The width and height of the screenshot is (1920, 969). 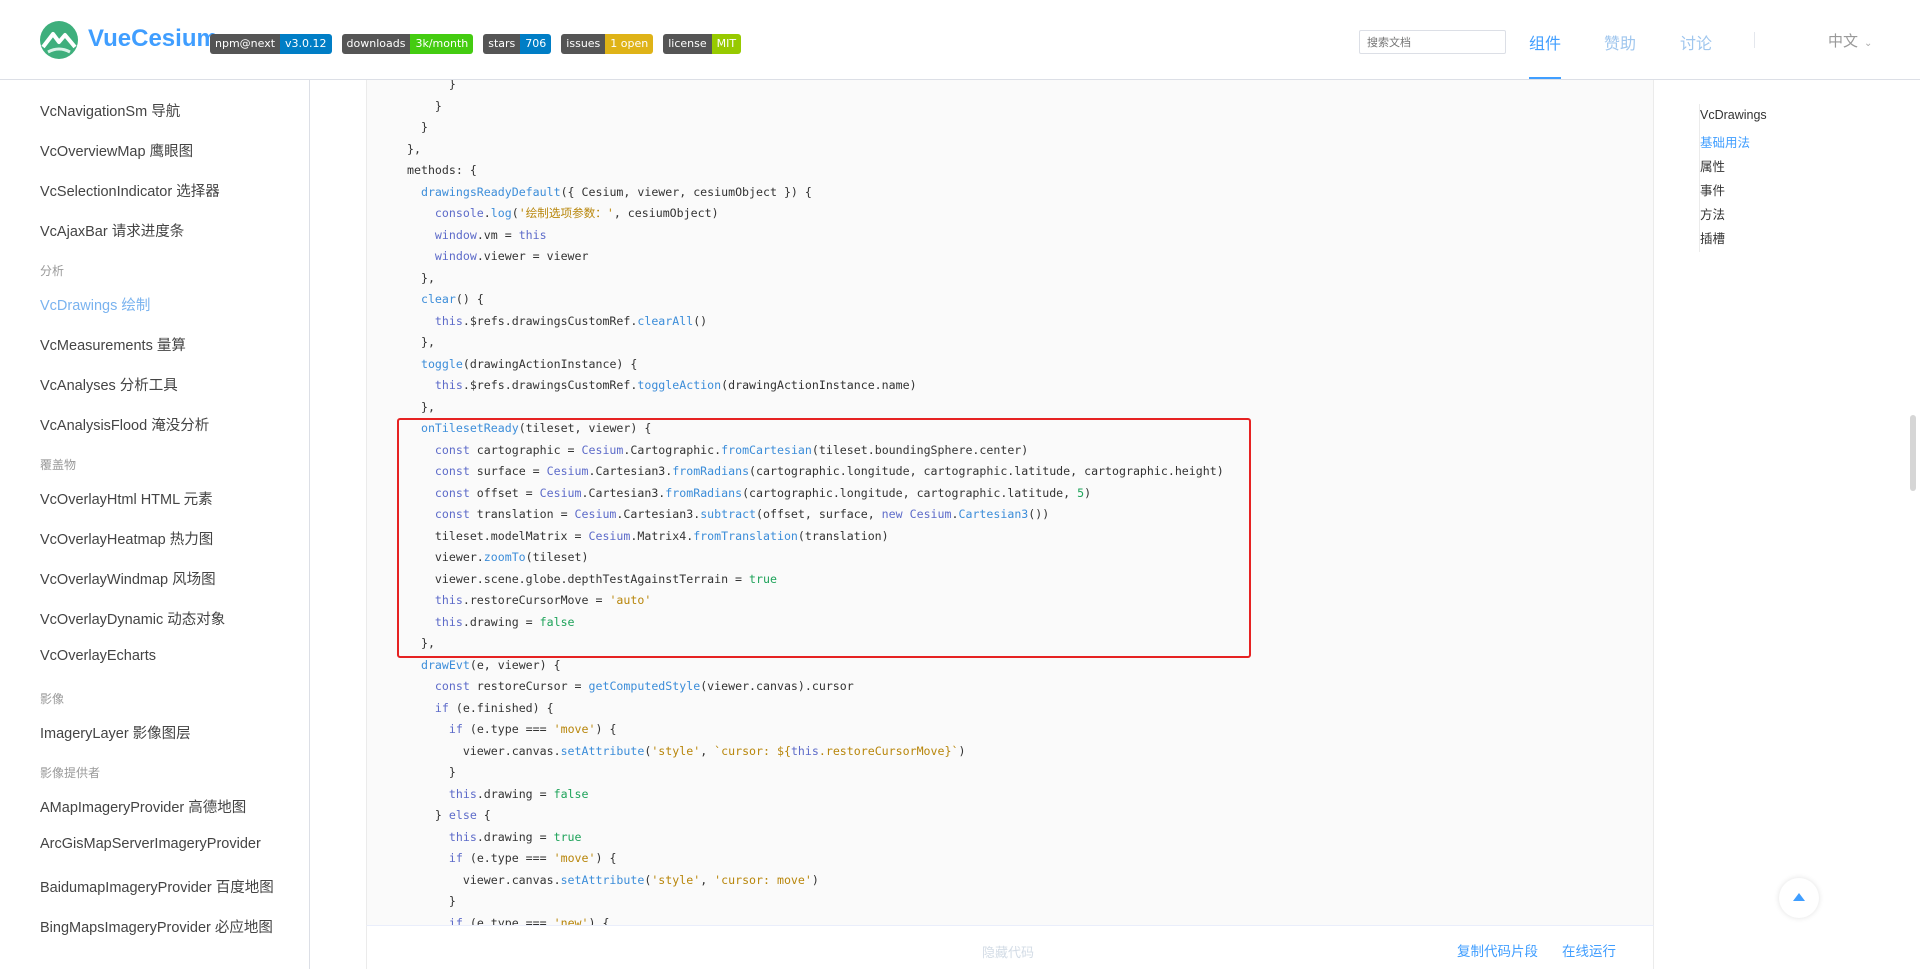 I want to click on code-token: const, so click(x=452, y=686).